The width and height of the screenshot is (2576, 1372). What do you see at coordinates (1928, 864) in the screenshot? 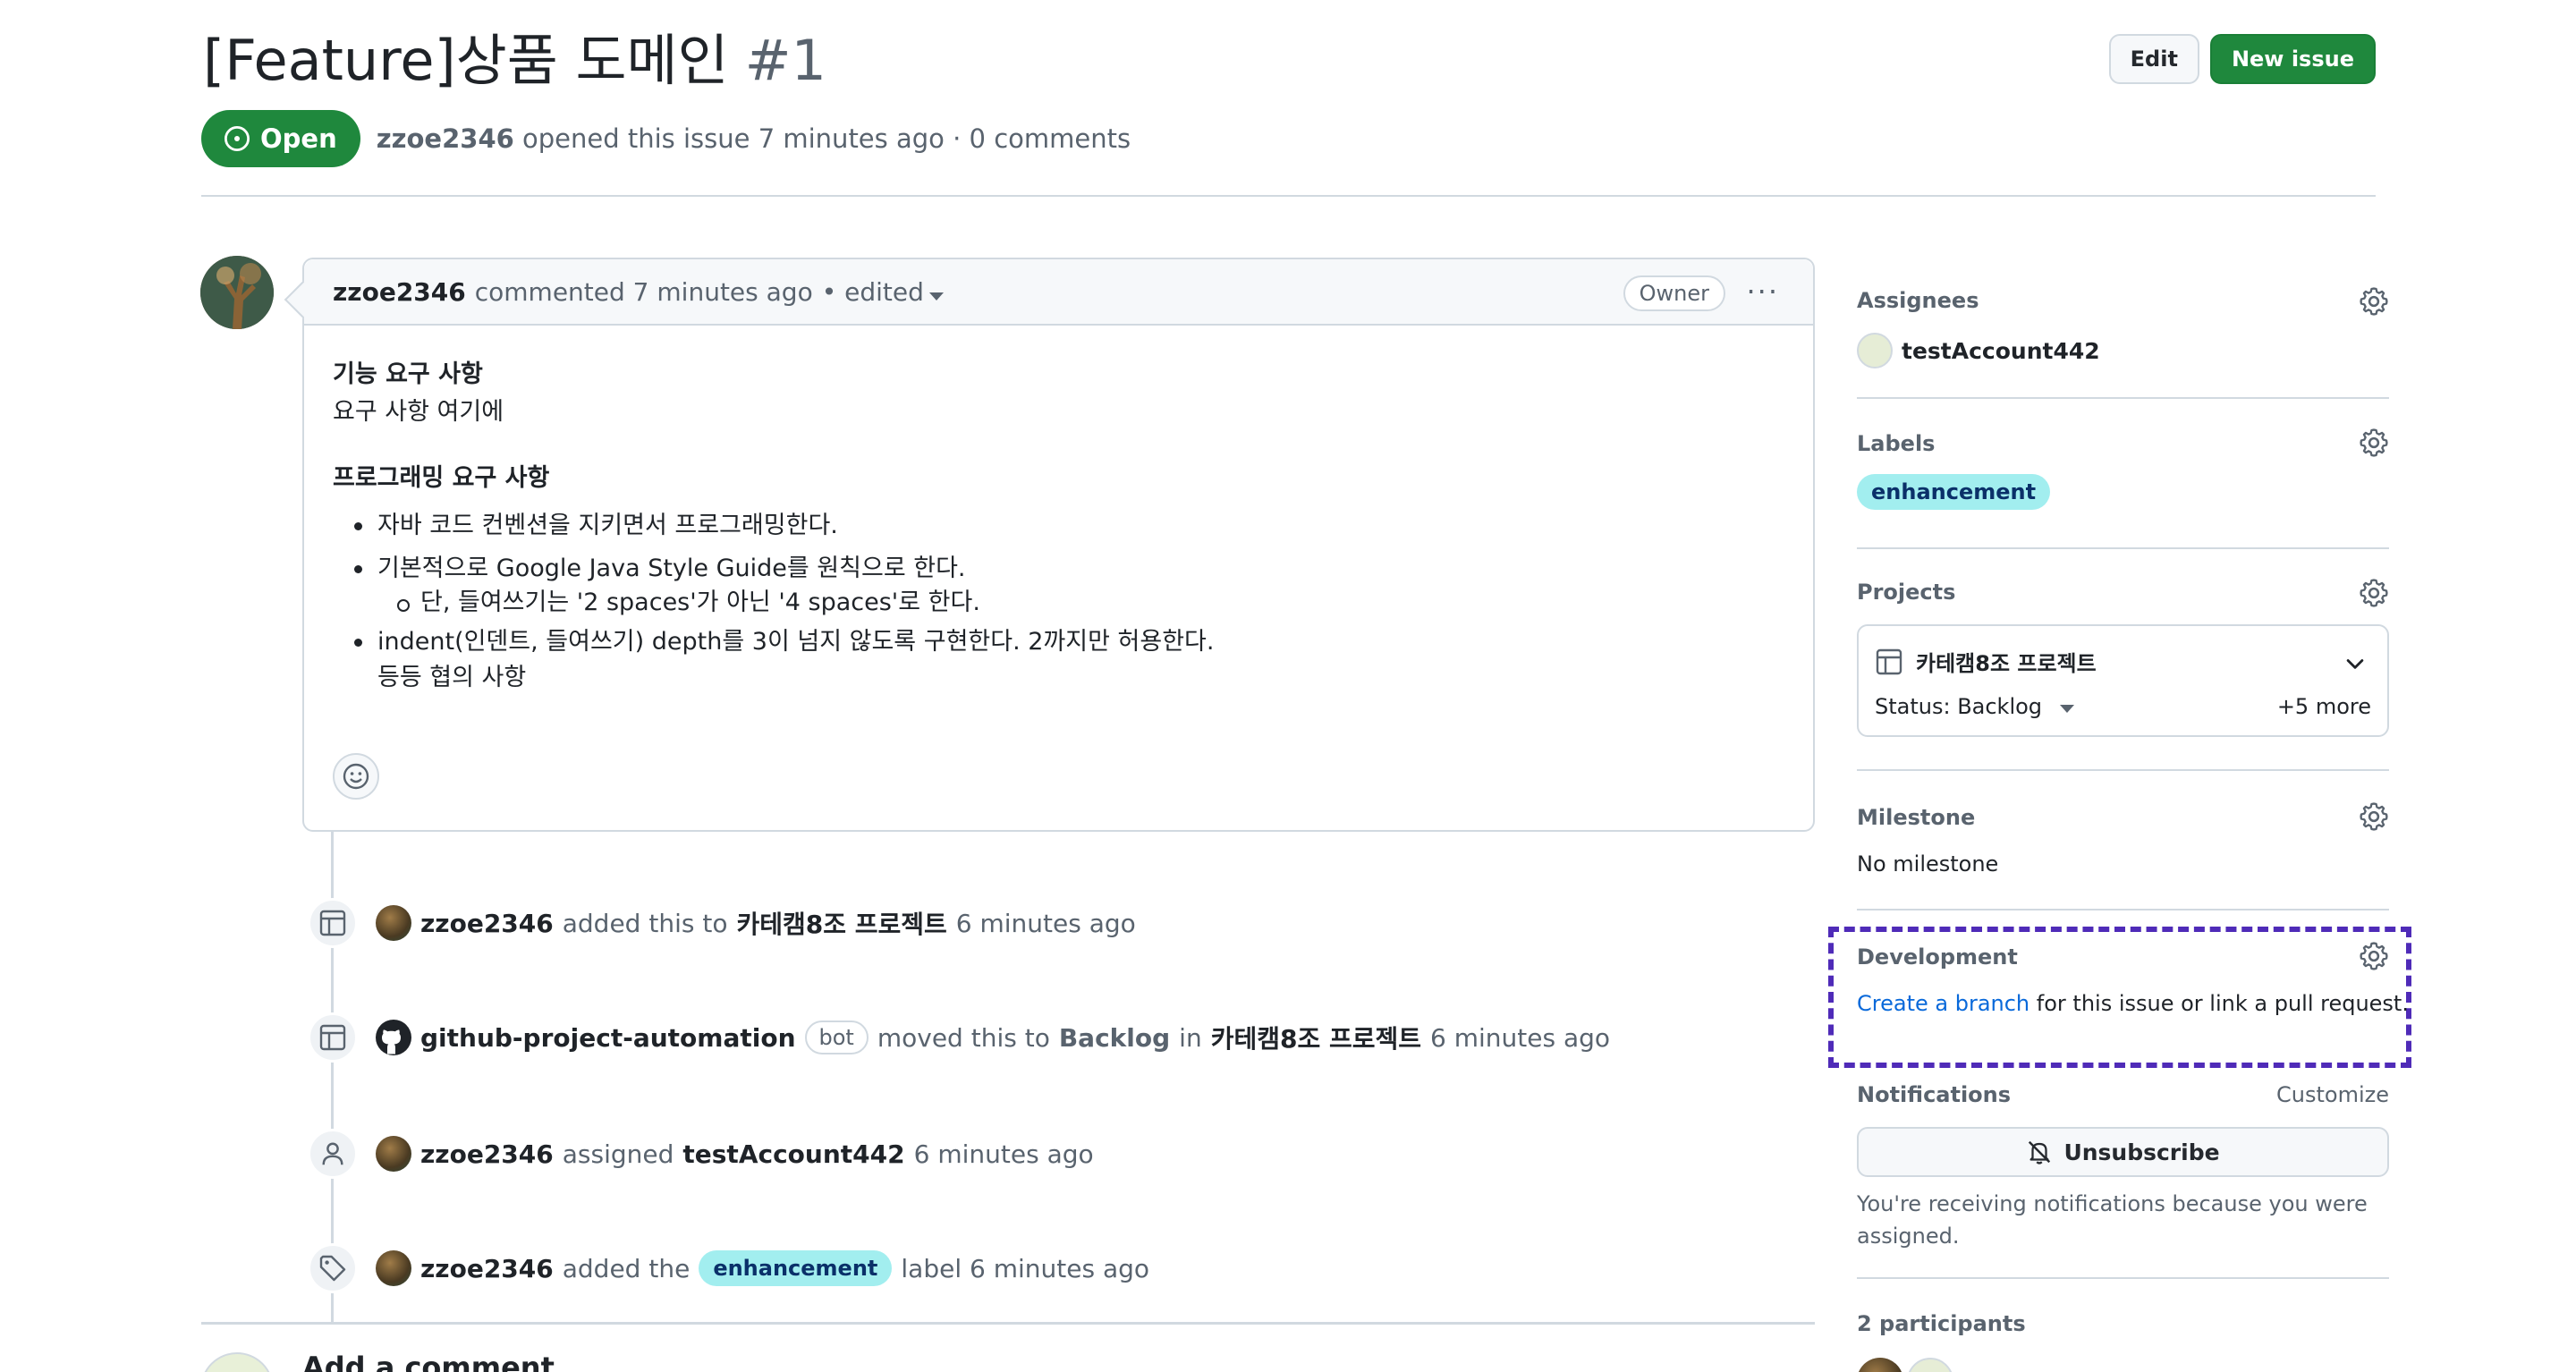
I see `milestone-value: No milestone` at bounding box center [1928, 864].